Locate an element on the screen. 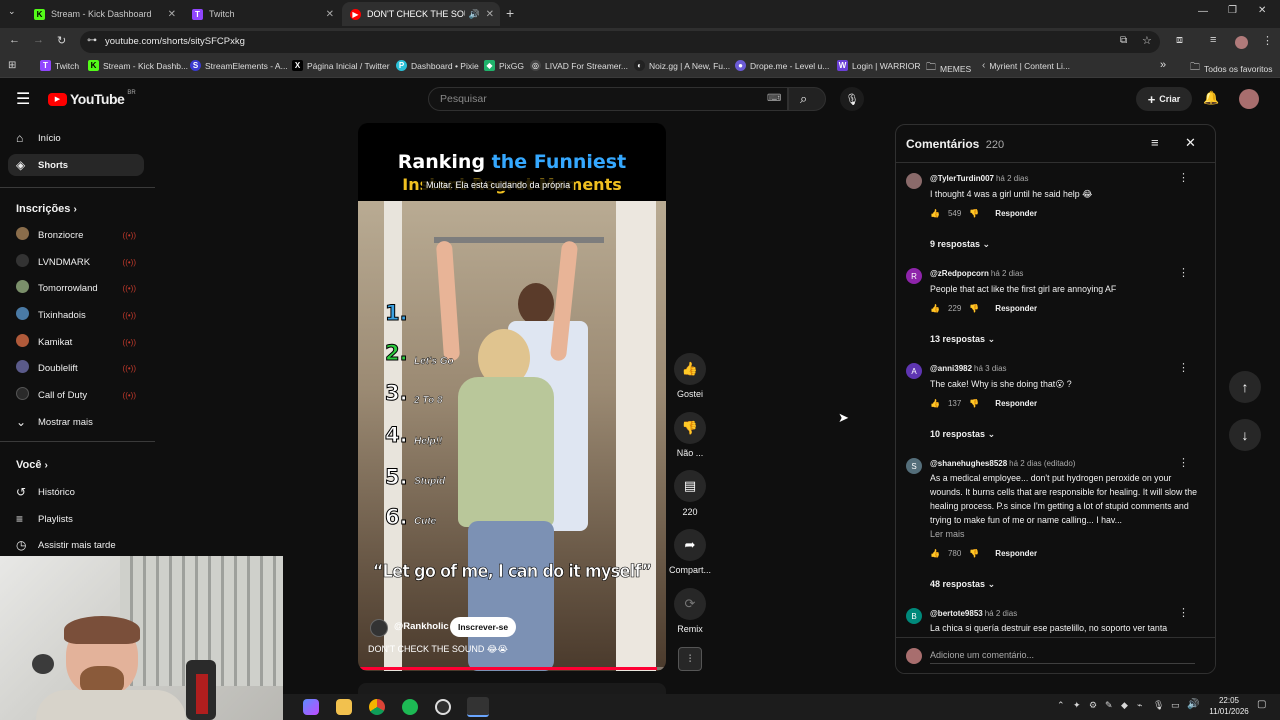 This screenshot has height=720, width=1280. restore-icon: ❐ is located at coordinates (1232, 10).